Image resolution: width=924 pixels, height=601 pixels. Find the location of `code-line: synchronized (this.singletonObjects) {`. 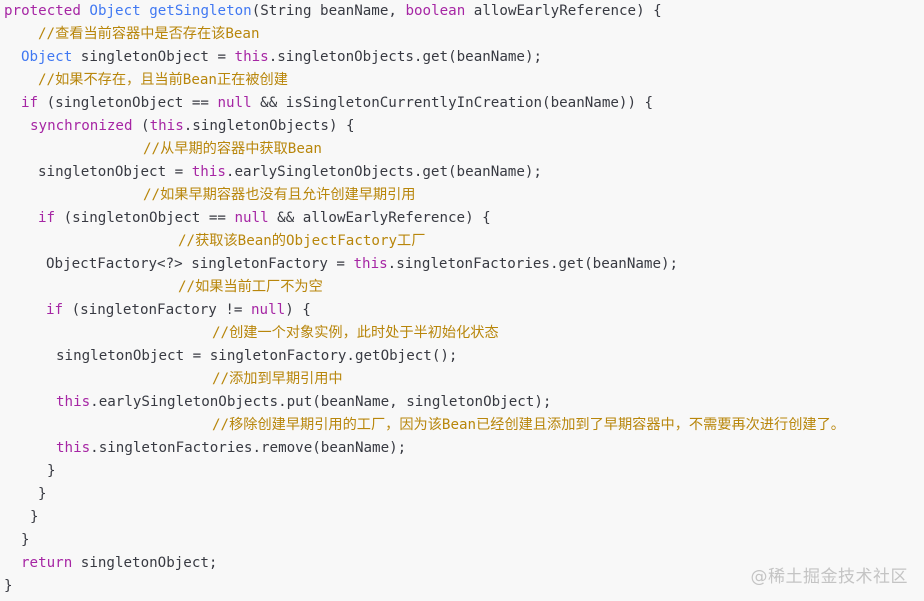

code-line: synchronized (this.singletonObjects) { is located at coordinates (192, 126).